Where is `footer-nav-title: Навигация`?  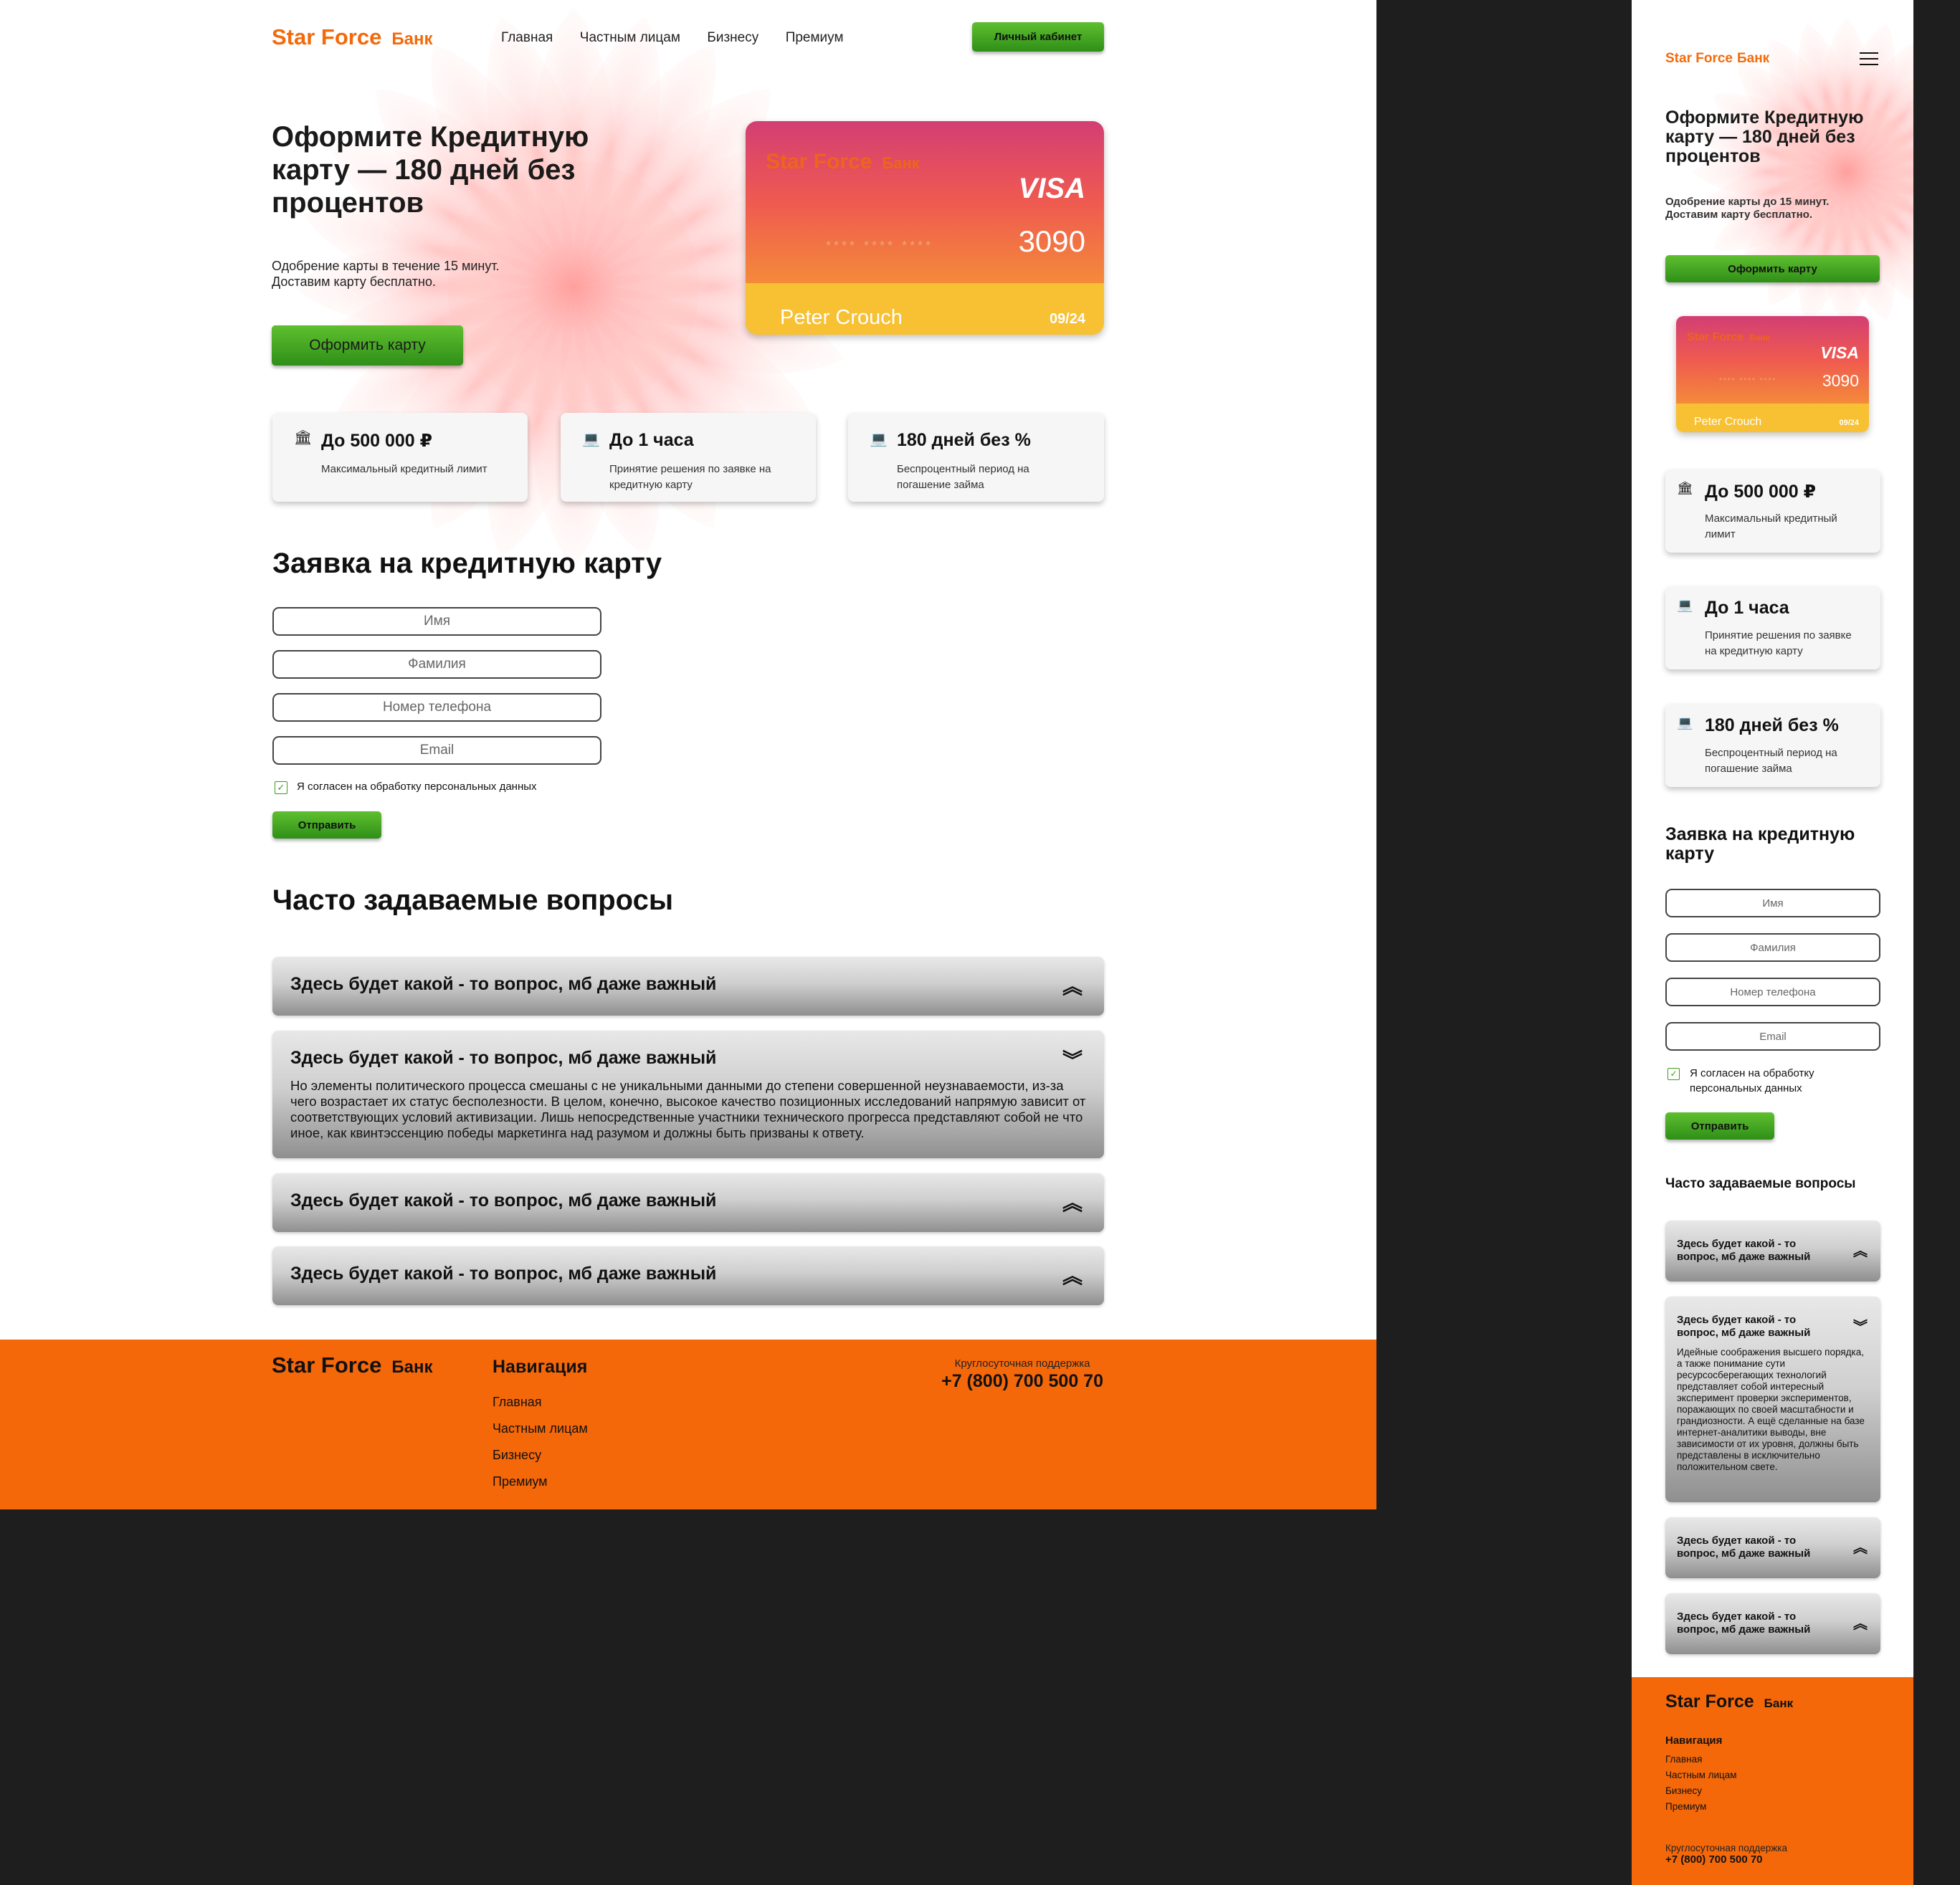
footer-nav-title: Навигация is located at coordinates (540, 1367).